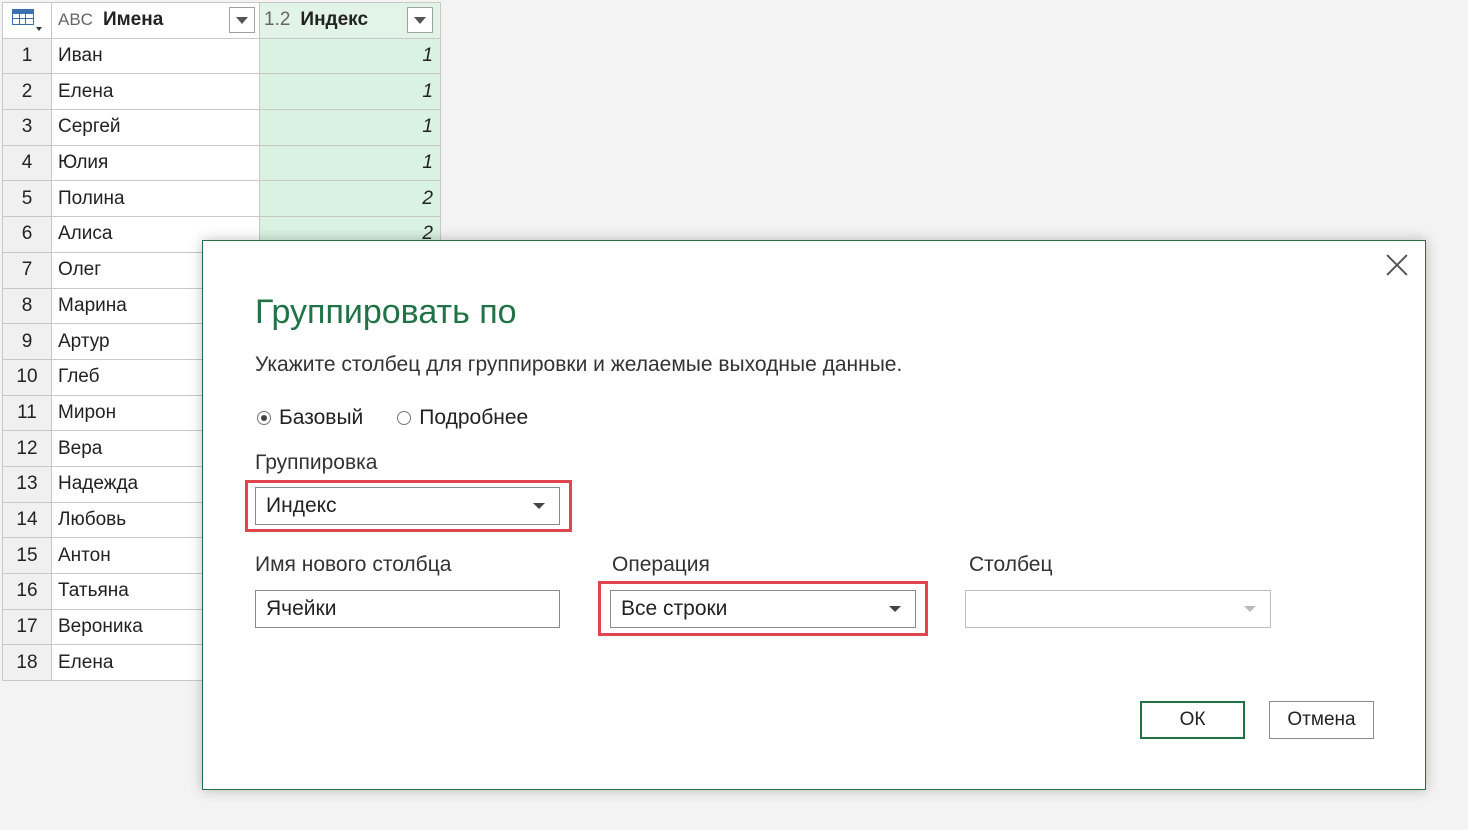  Describe the element at coordinates (155, 56) in the screenshot. I see `cell-name: Иван` at that location.